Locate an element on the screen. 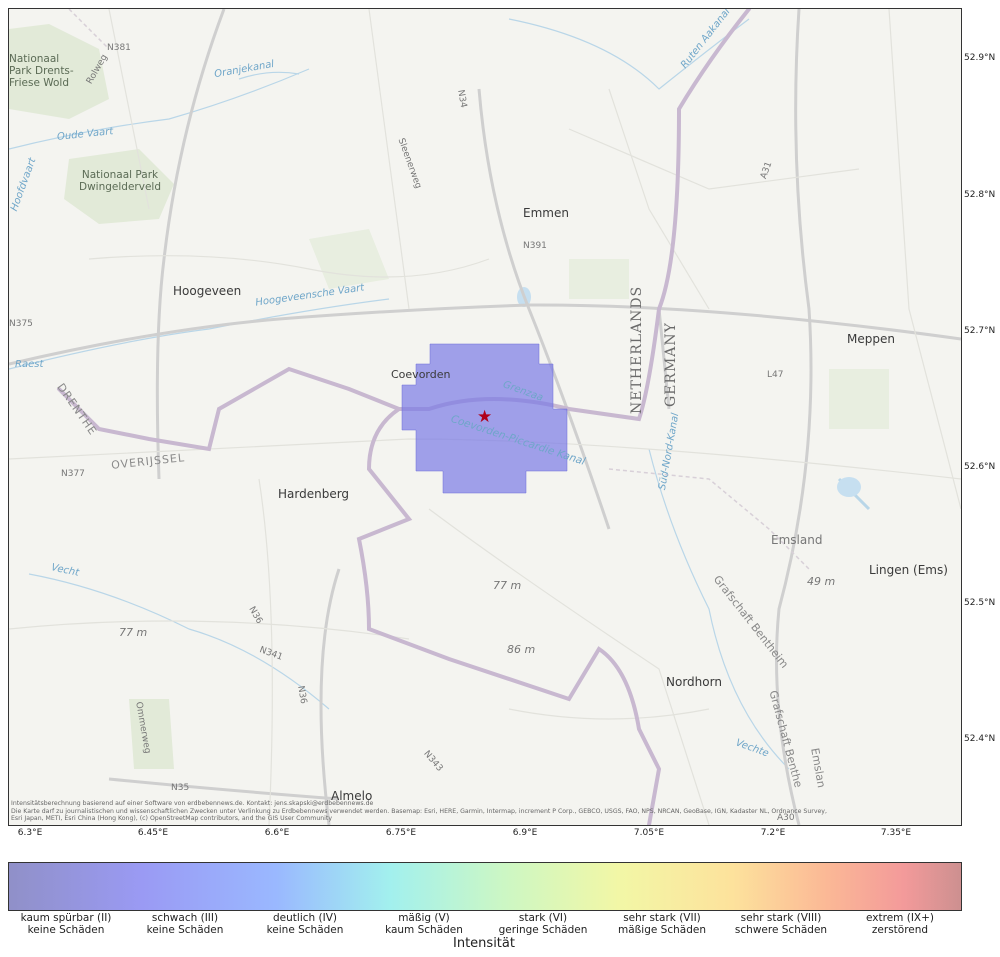  label-elevation: 86 m is located at coordinates (521, 649).